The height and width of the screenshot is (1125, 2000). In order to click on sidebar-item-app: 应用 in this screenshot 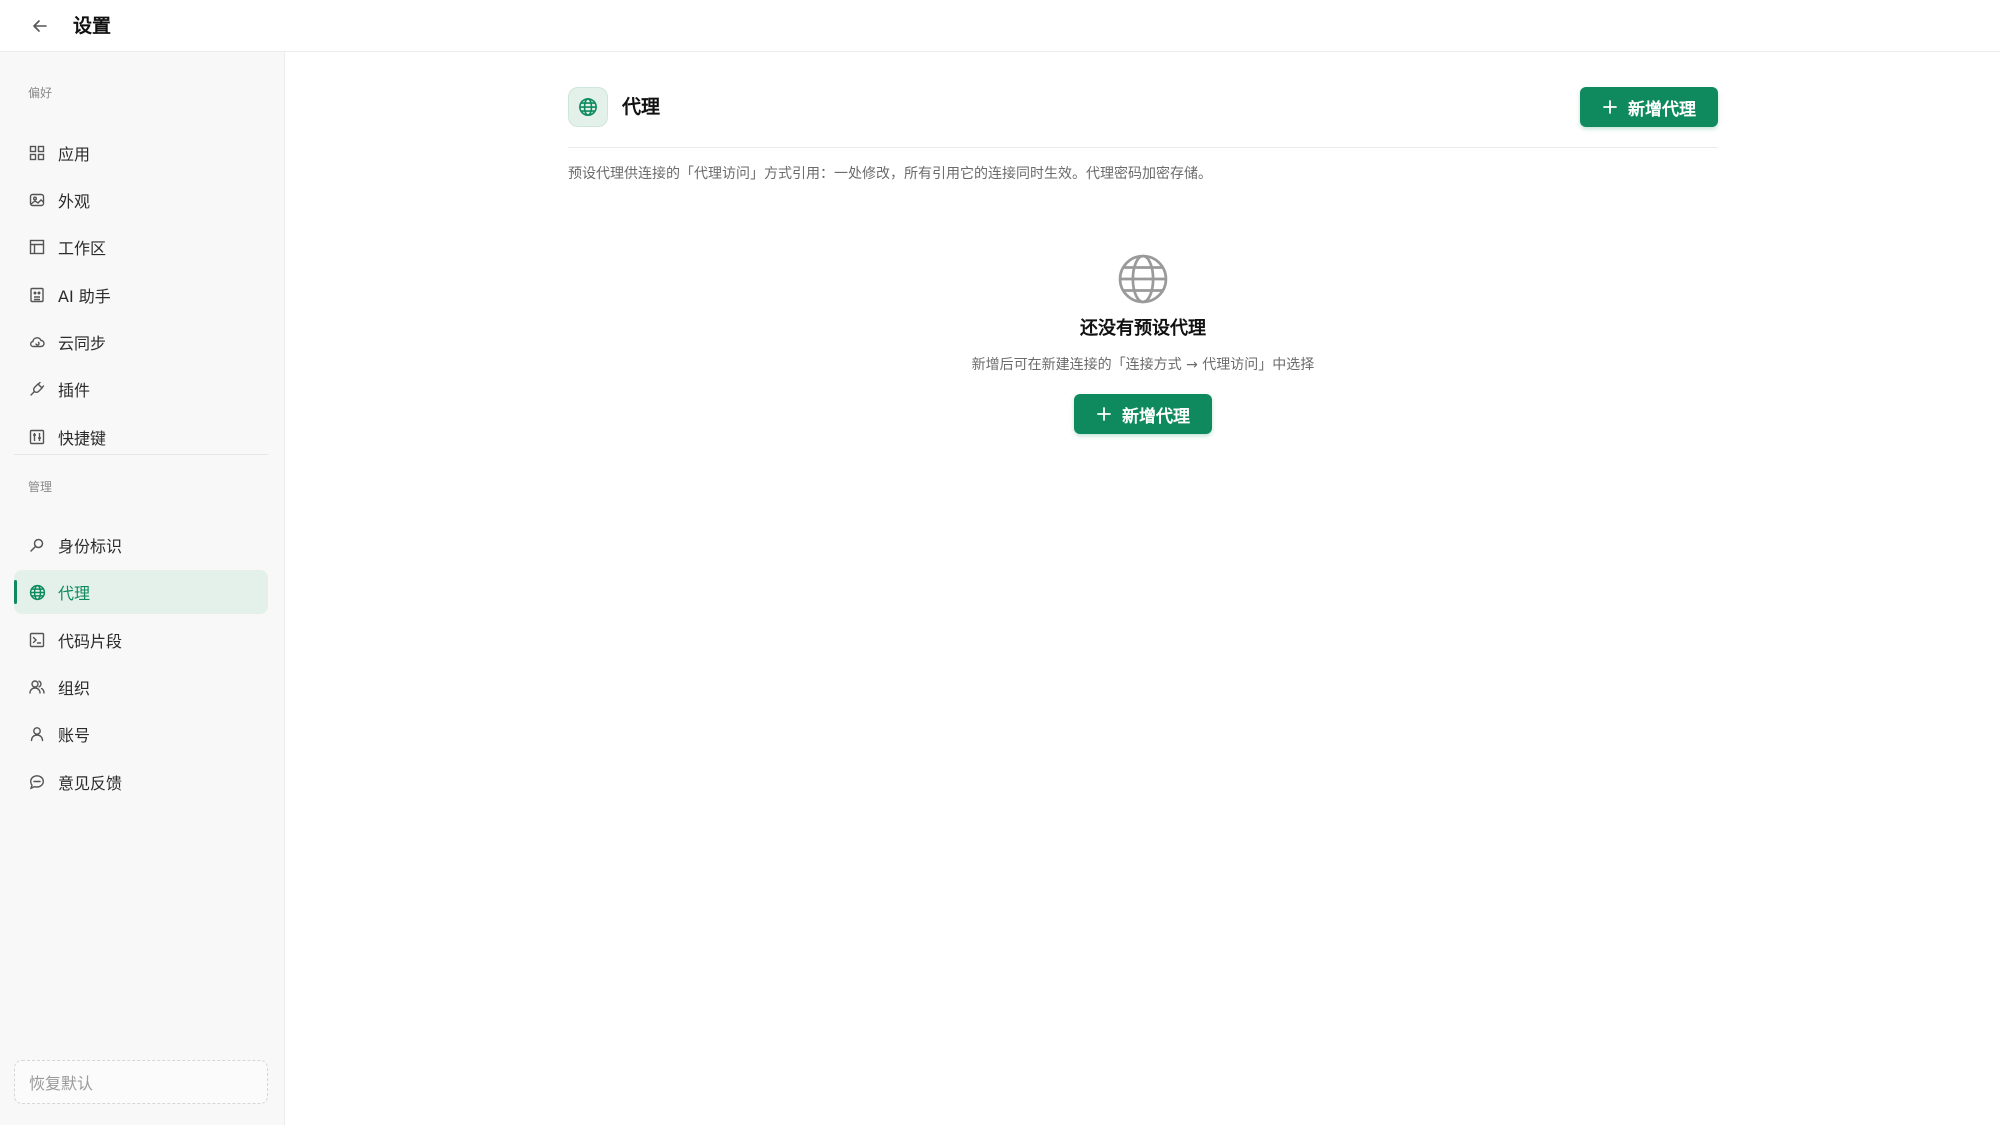, I will do `click(141, 153)`.